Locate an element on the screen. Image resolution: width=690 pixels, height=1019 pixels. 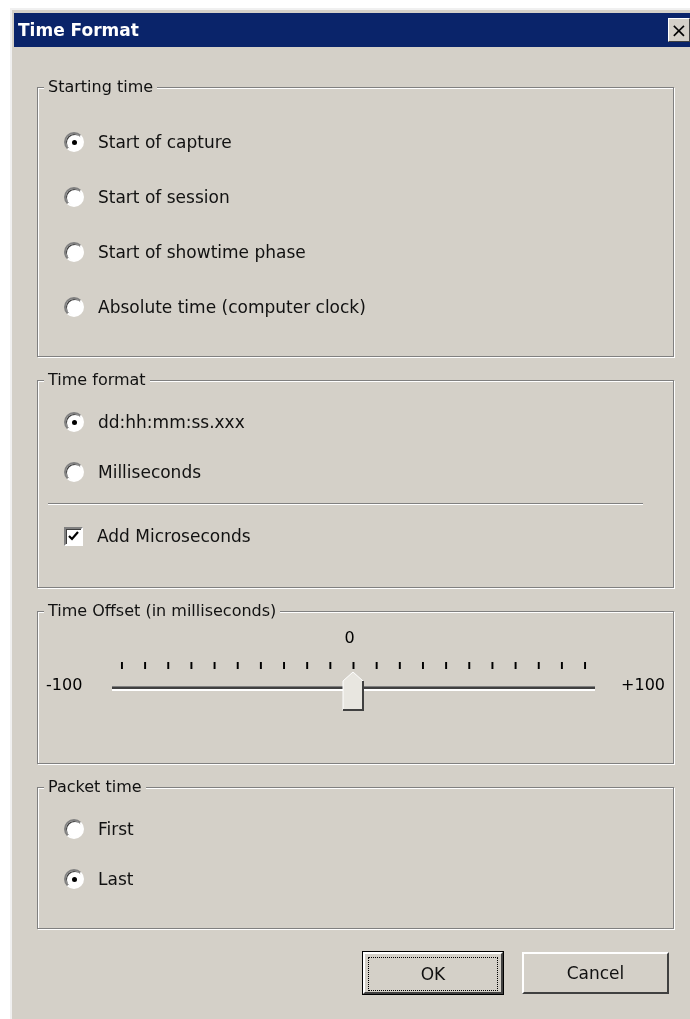
window-title: Time Format is located at coordinates (78, 30).